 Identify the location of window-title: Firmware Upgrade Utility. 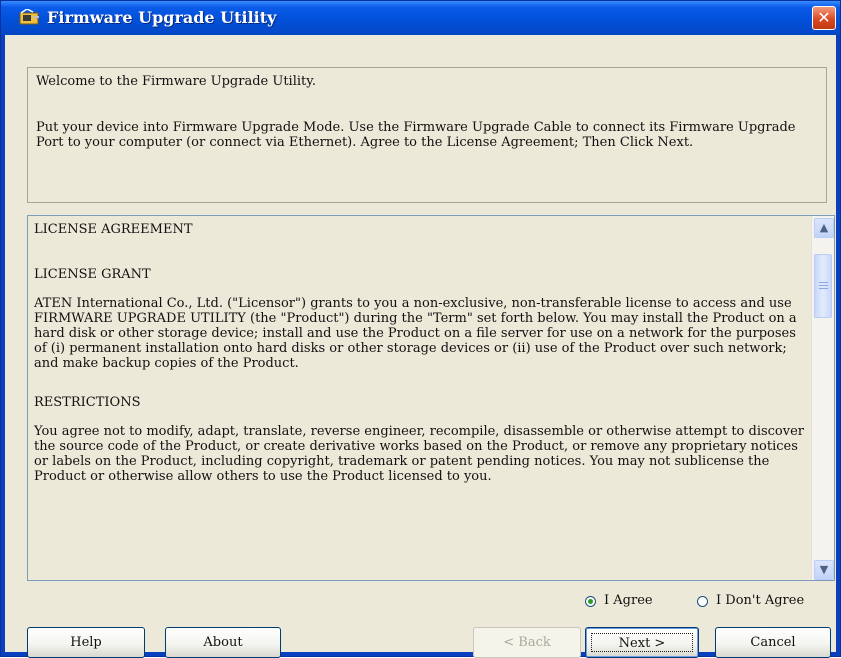
(162, 17).